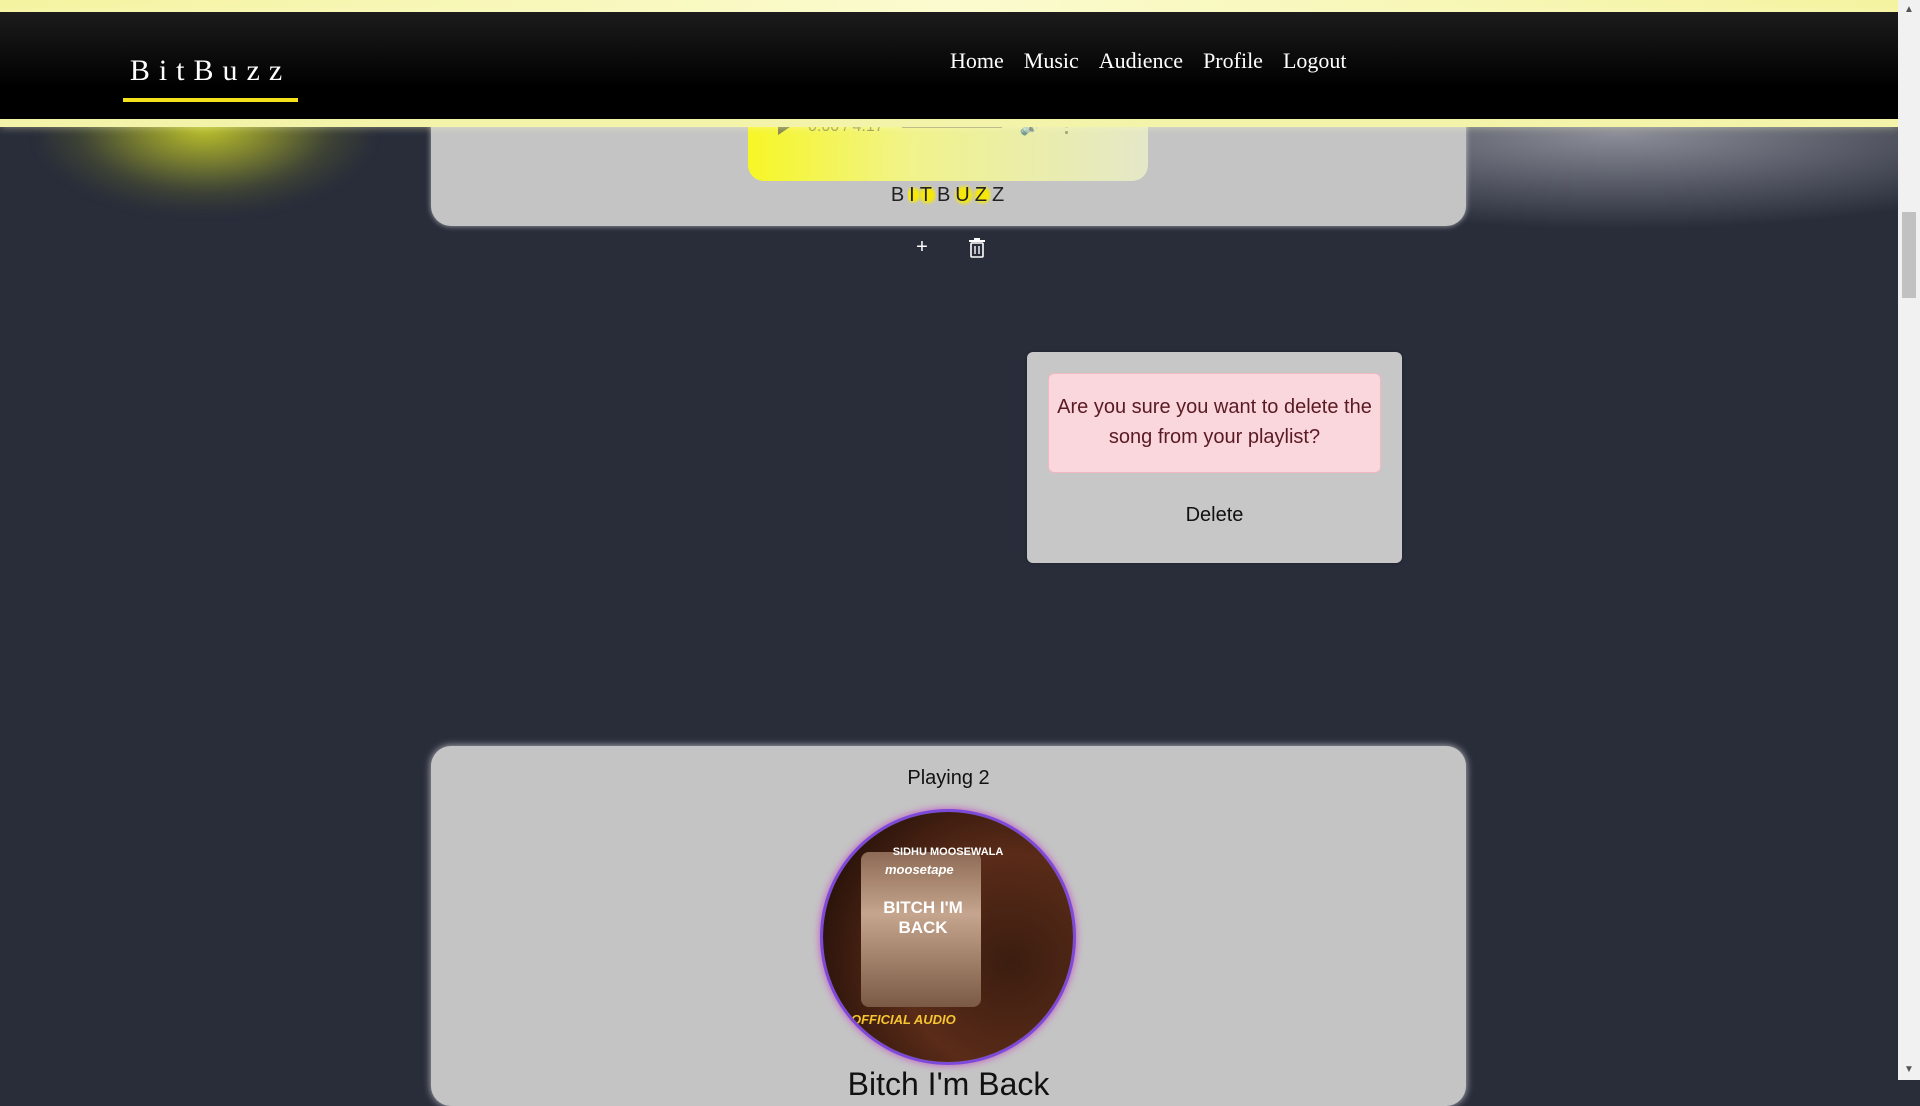 The height and width of the screenshot is (1106, 1920). What do you see at coordinates (1315, 61) in the screenshot?
I see `nav-logout: Logout` at bounding box center [1315, 61].